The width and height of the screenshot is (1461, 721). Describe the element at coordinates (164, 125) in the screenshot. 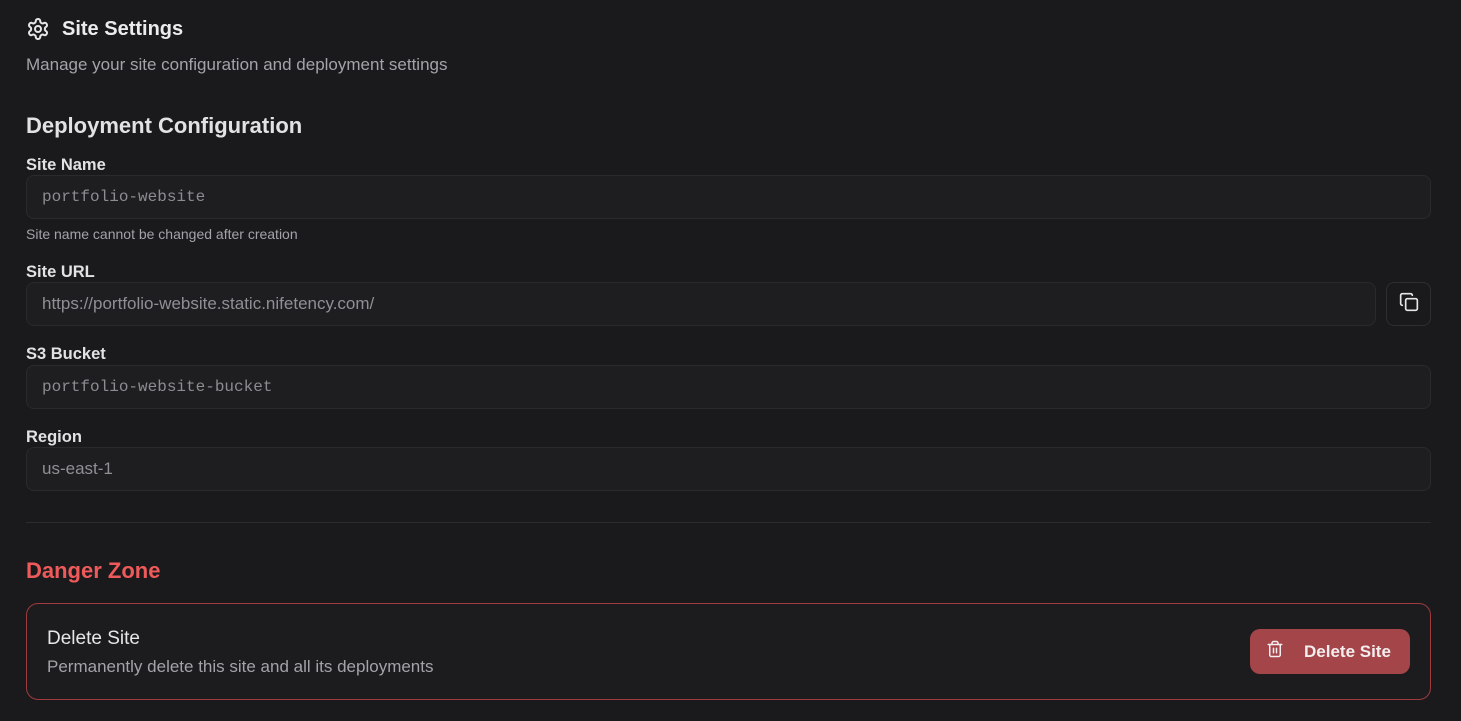

I see `deployment-section-title: Deployment Configuration` at that location.